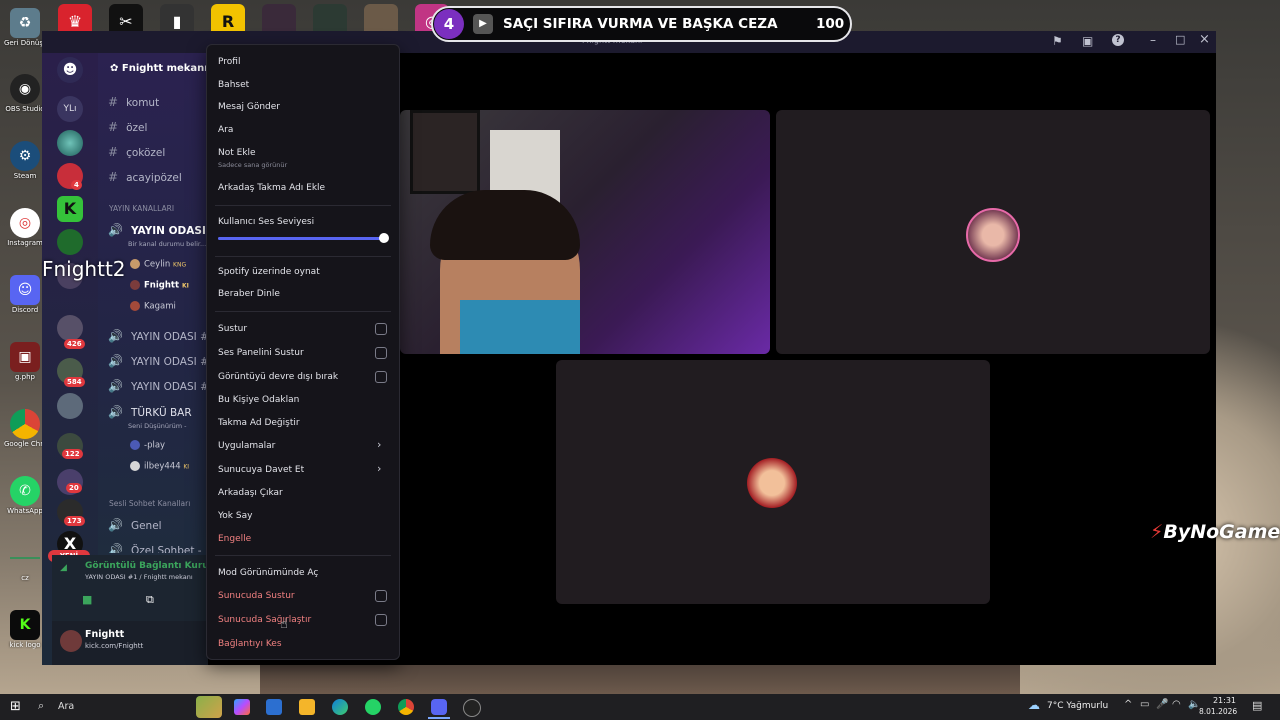 The image size is (1280, 720). Describe the element at coordinates (233, 85) in the screenshot. I see `menu-item-mention: Bahset` at that location.